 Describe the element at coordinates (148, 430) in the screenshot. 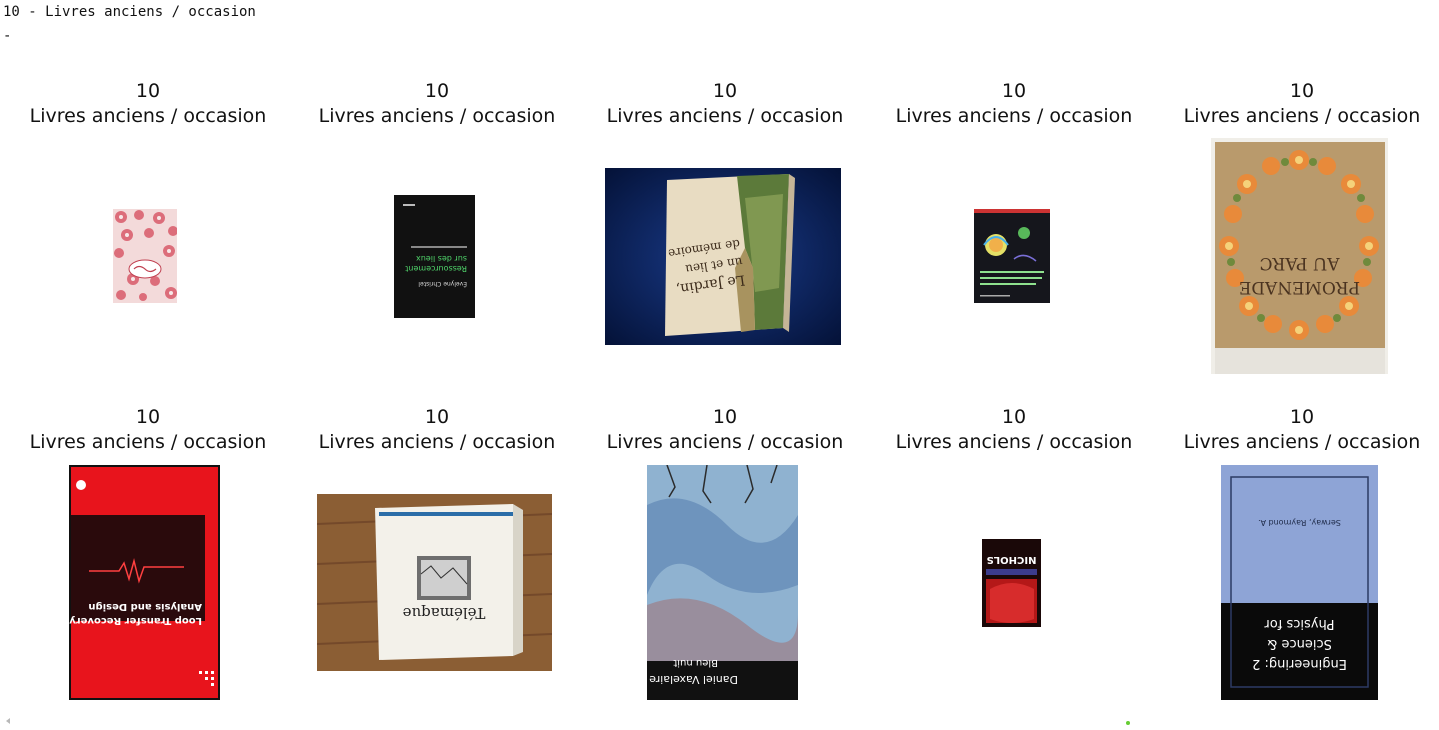

I see `cell-title-6: 10 Livres anciens / occasion` at that location.